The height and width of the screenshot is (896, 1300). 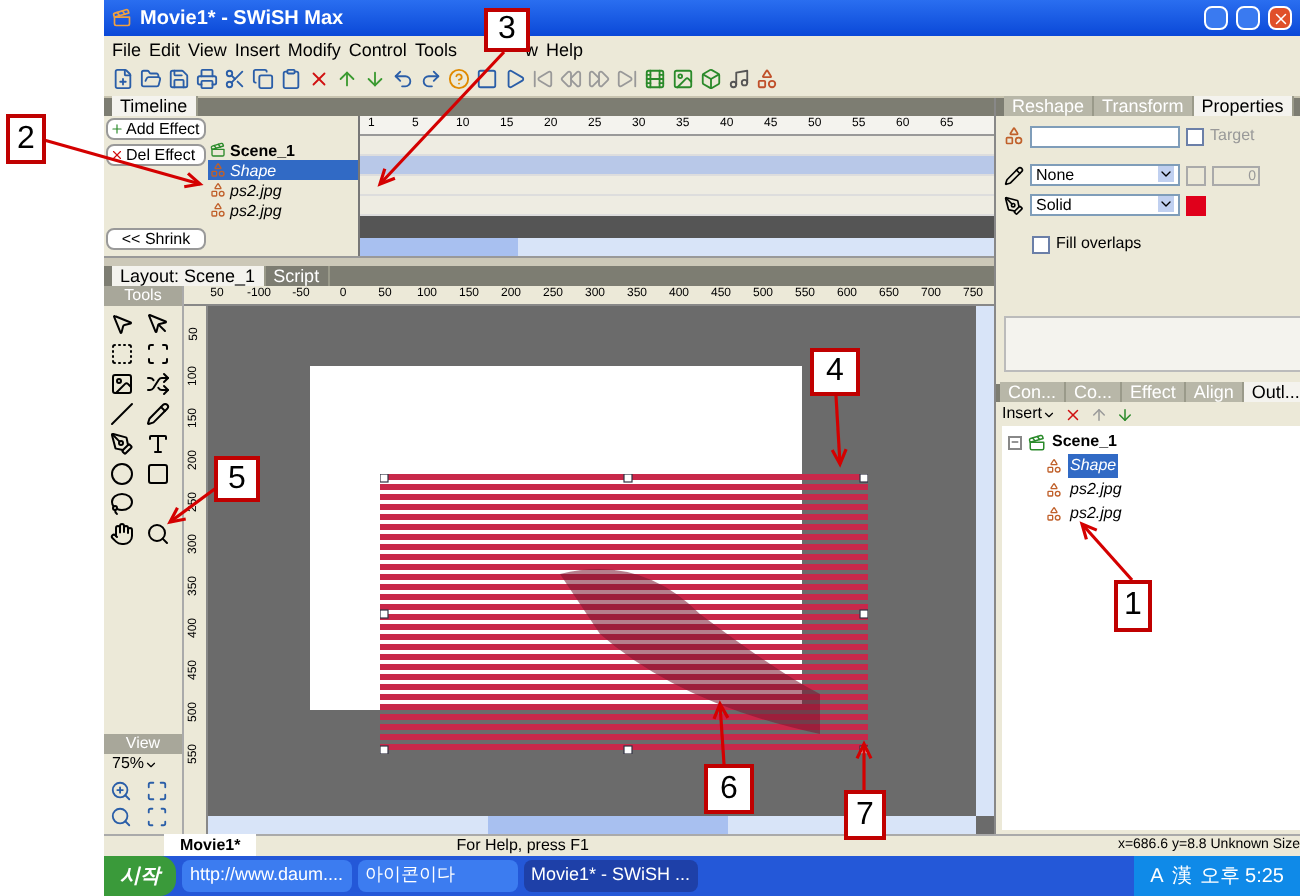 What do you see at coordinates (291, 79) in the screenshot?
I see `clipboard-icon` at bounding box center [291, 79].